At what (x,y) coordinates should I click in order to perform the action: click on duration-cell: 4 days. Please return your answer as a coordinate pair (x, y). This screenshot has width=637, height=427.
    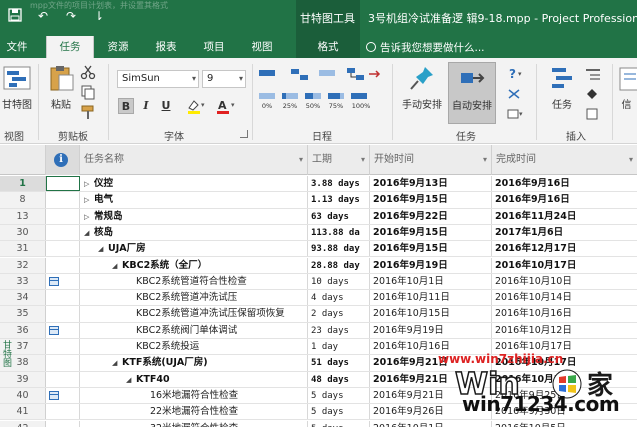
    Looking at the image, I should click on (339, 298).